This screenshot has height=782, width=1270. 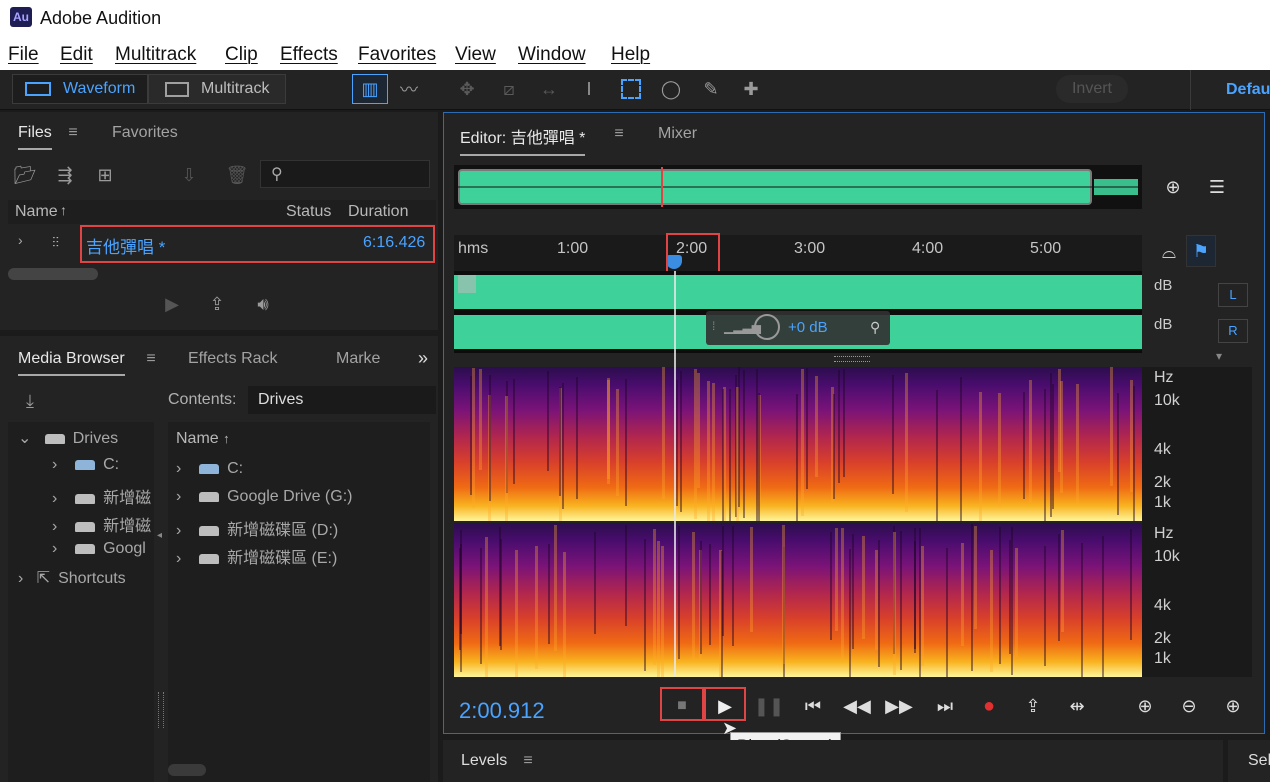 I want to click on autoplay-speaker-icon: 🔊︎, so click(x=263, y=304).